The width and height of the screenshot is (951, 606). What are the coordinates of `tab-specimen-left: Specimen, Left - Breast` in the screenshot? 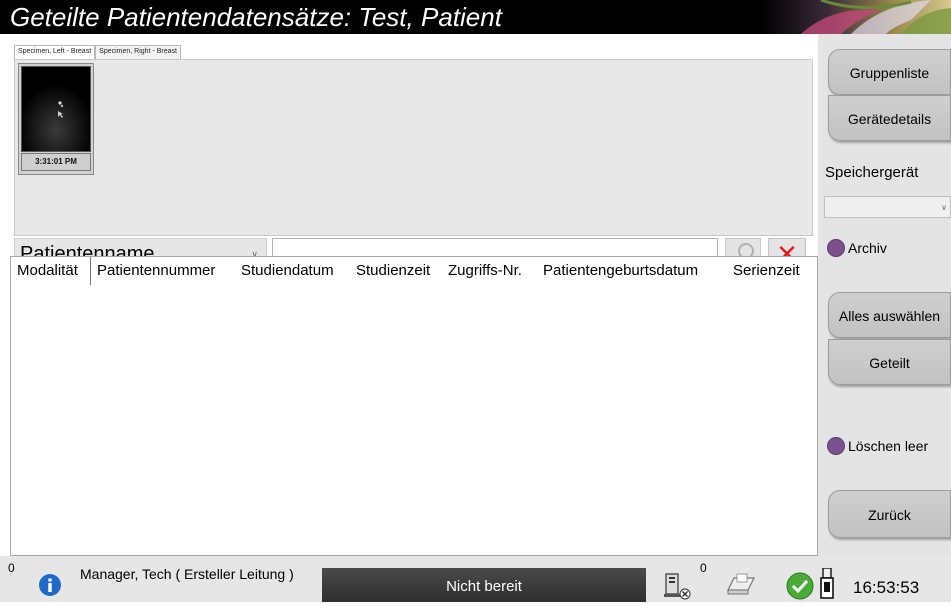 It's located at (55, 52).